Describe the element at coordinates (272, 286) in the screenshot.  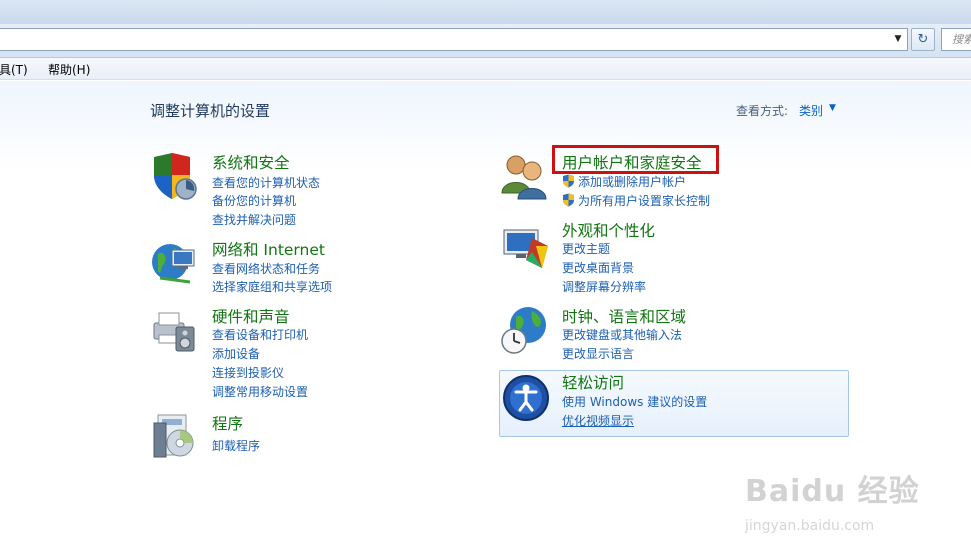
I see `link-homegroup-sharing: 选择家庭组和共享选项` at that location.